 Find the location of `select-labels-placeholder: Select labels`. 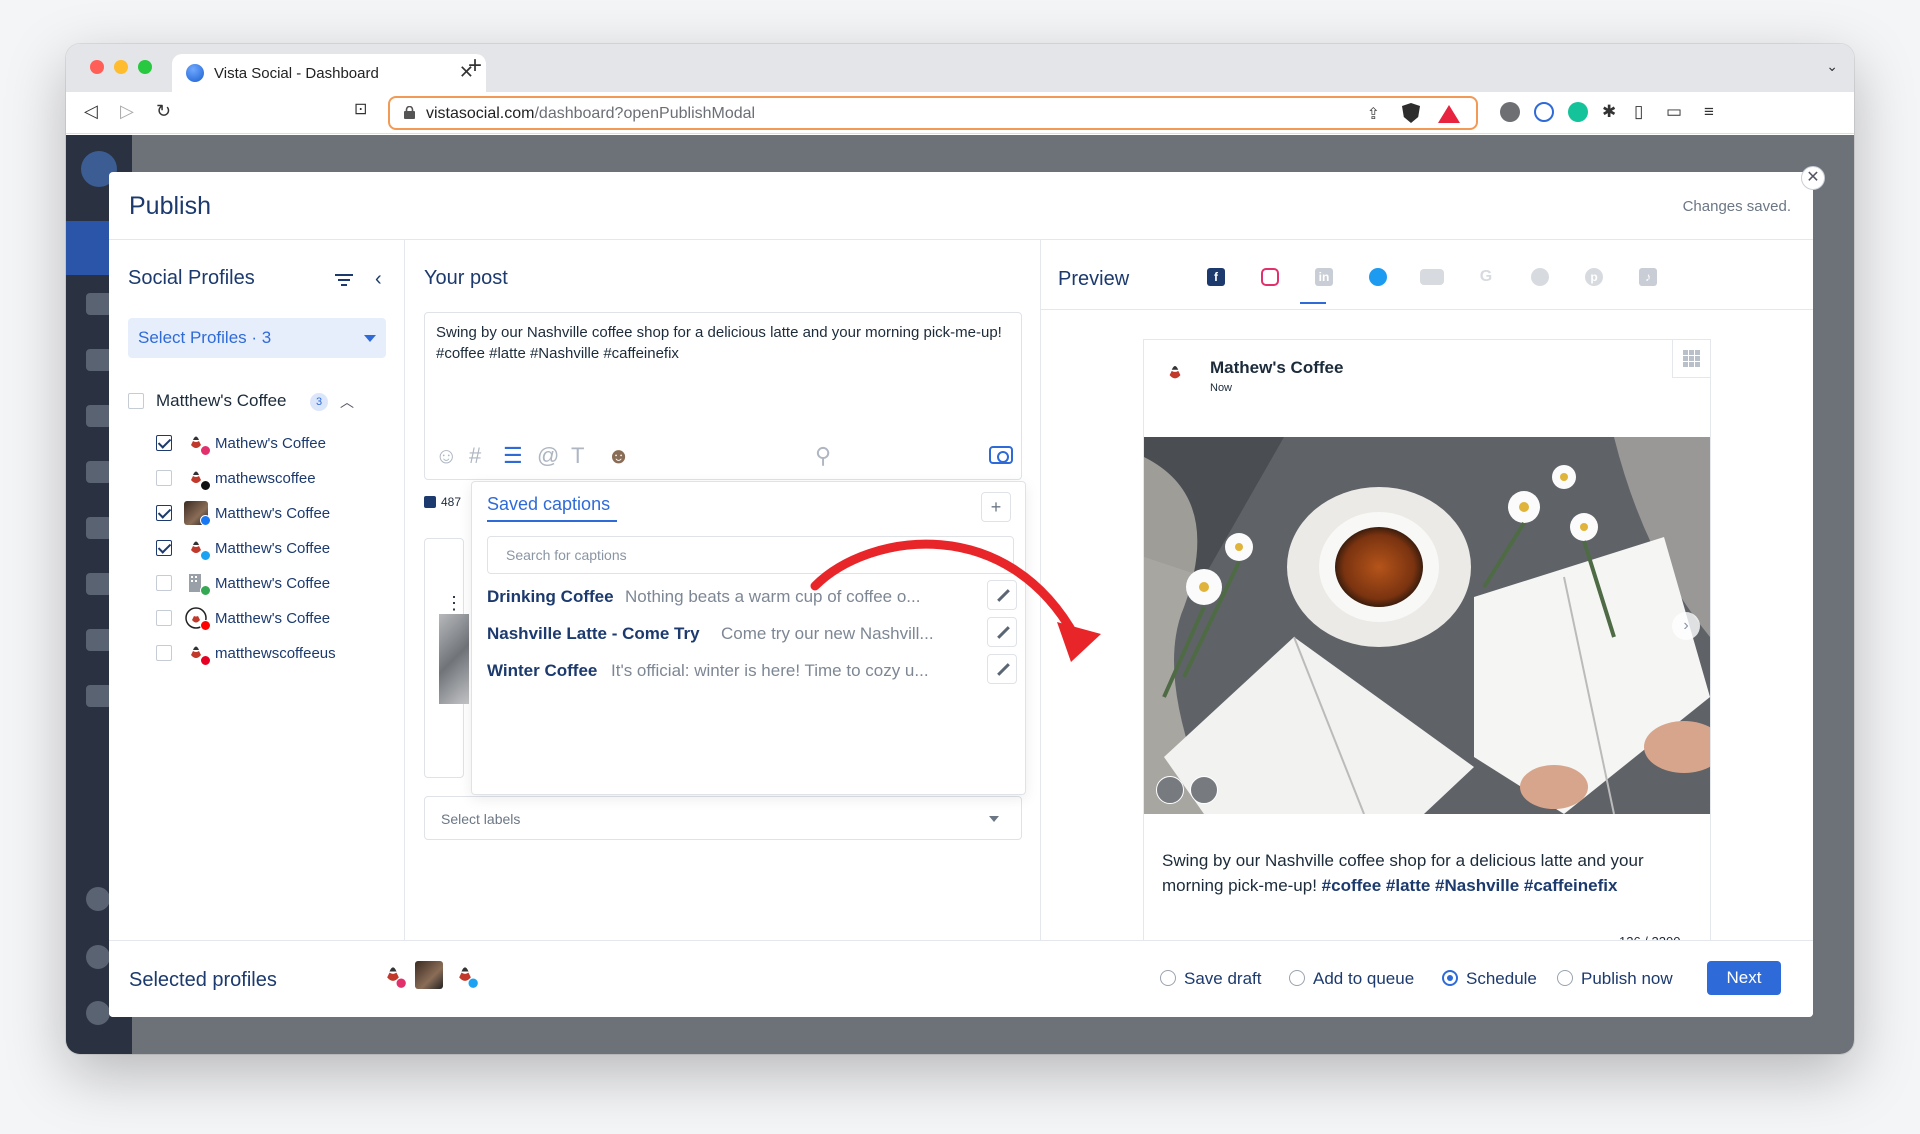

select-labels-placeholder: Select labels is located at coordinates (481, 819).